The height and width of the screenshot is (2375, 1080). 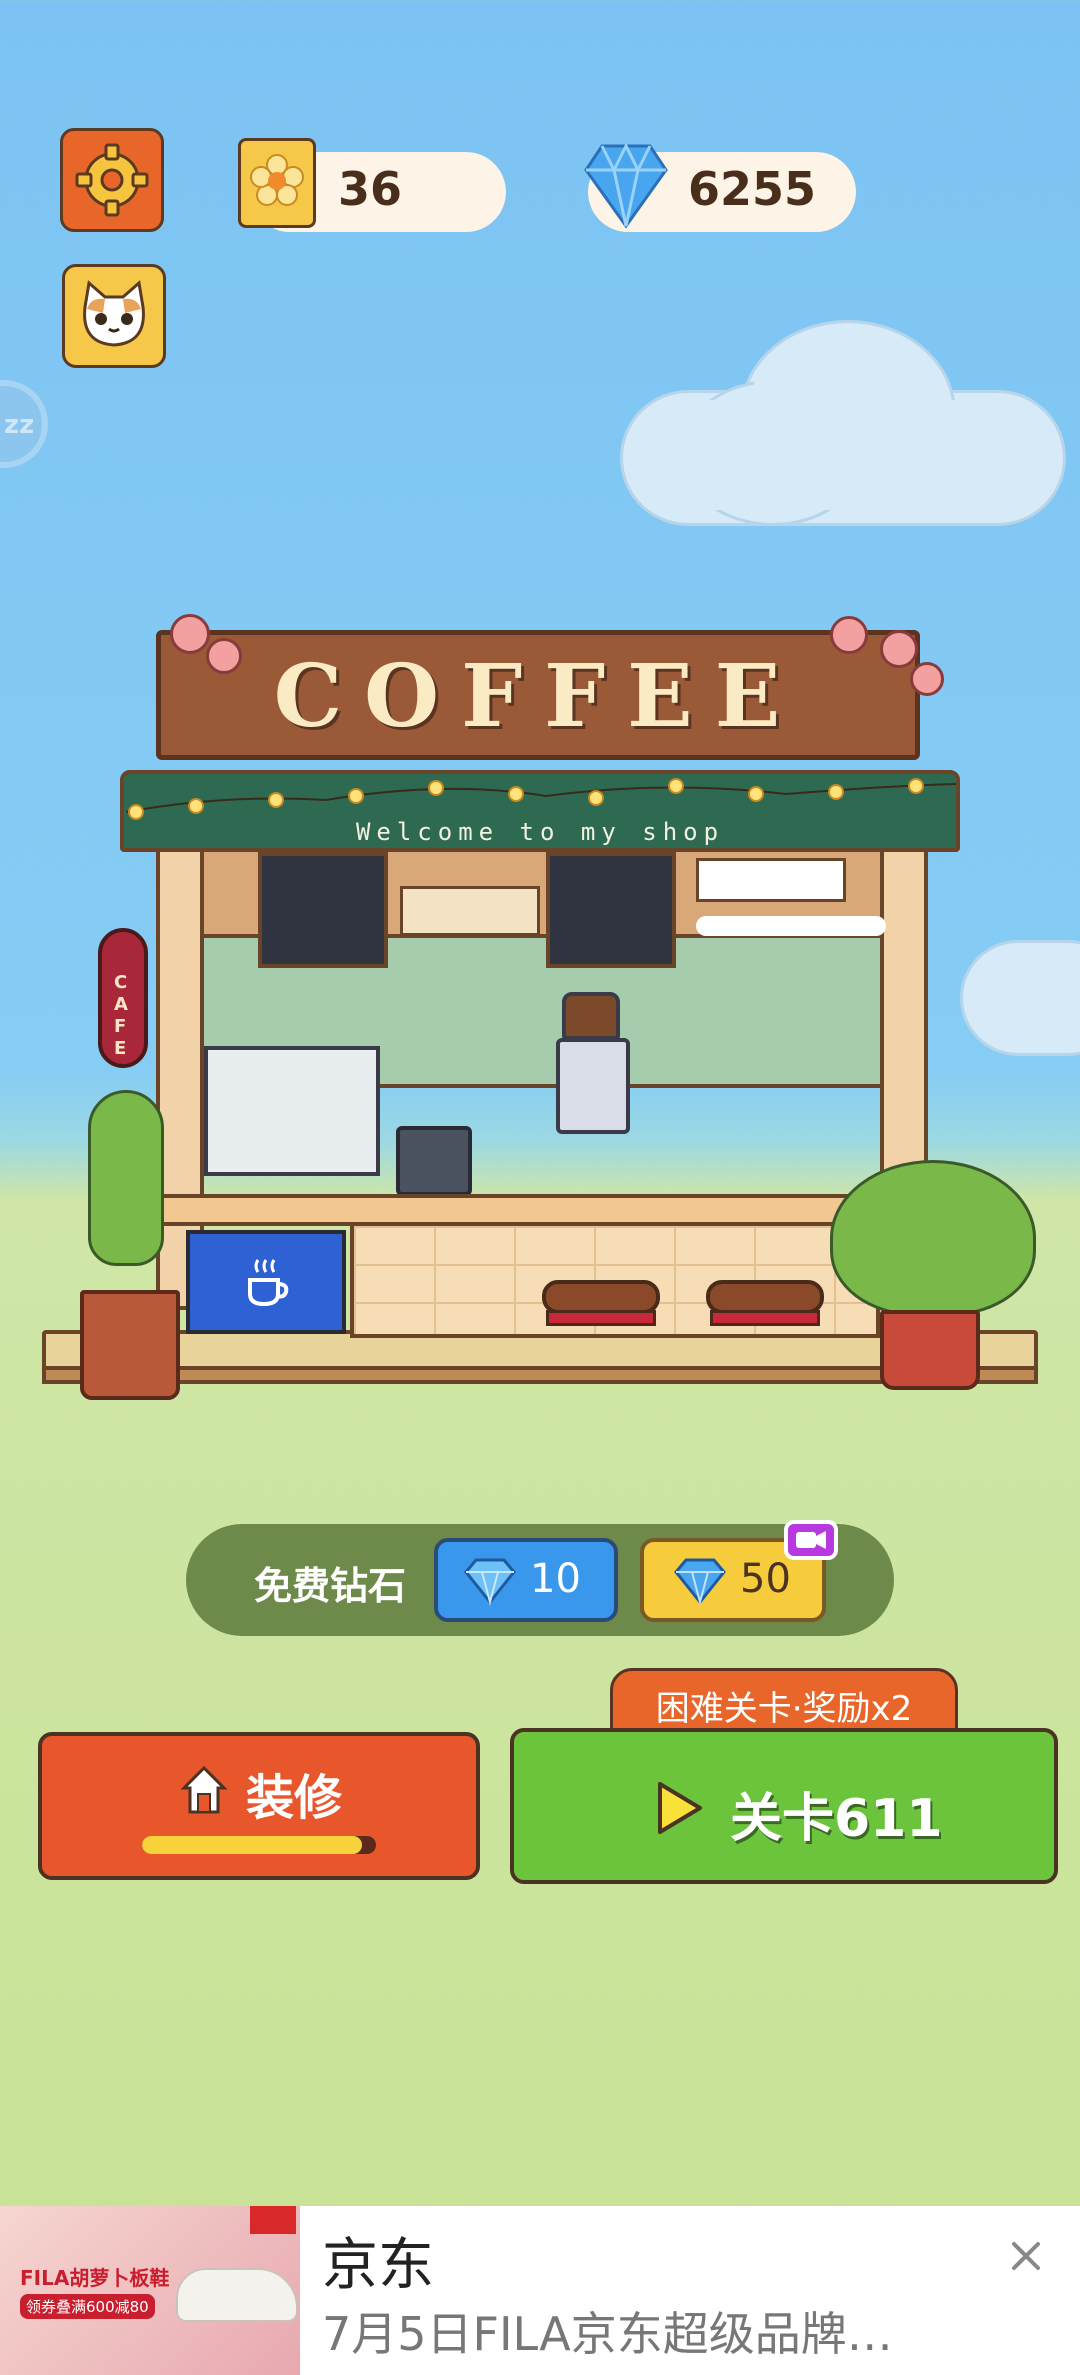 I want to click on cafe-side-sign-text: CAFE, so click(x=121, y=1015).